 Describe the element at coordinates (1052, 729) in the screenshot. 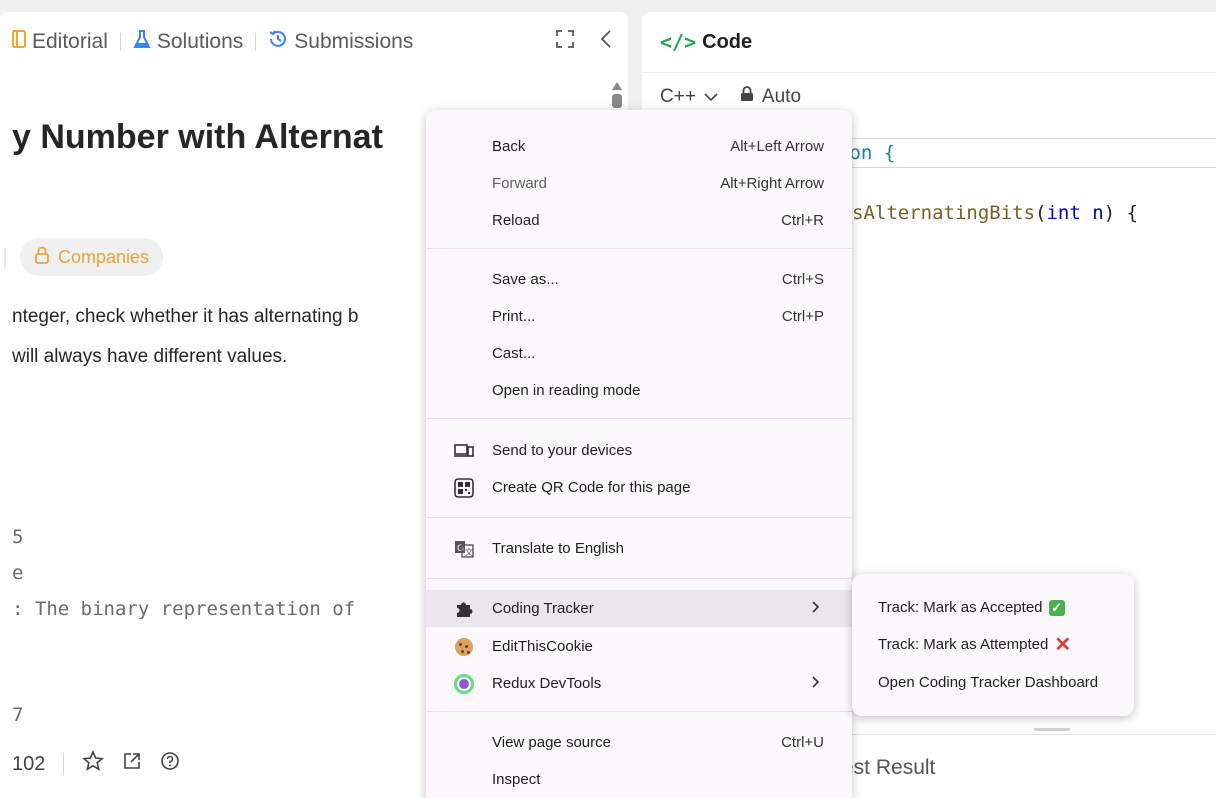

I see `resize-handle` at that location.